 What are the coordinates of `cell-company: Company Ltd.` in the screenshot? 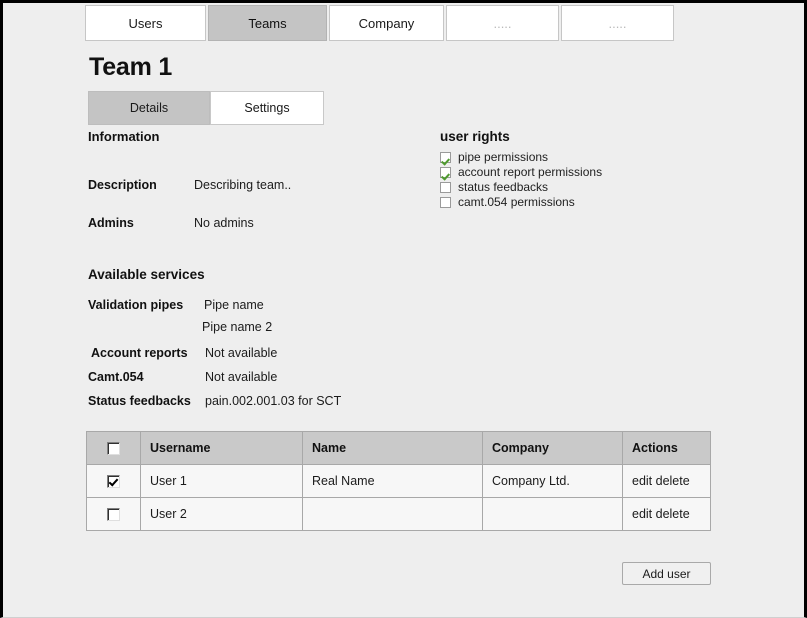 It's located at (552, 481).